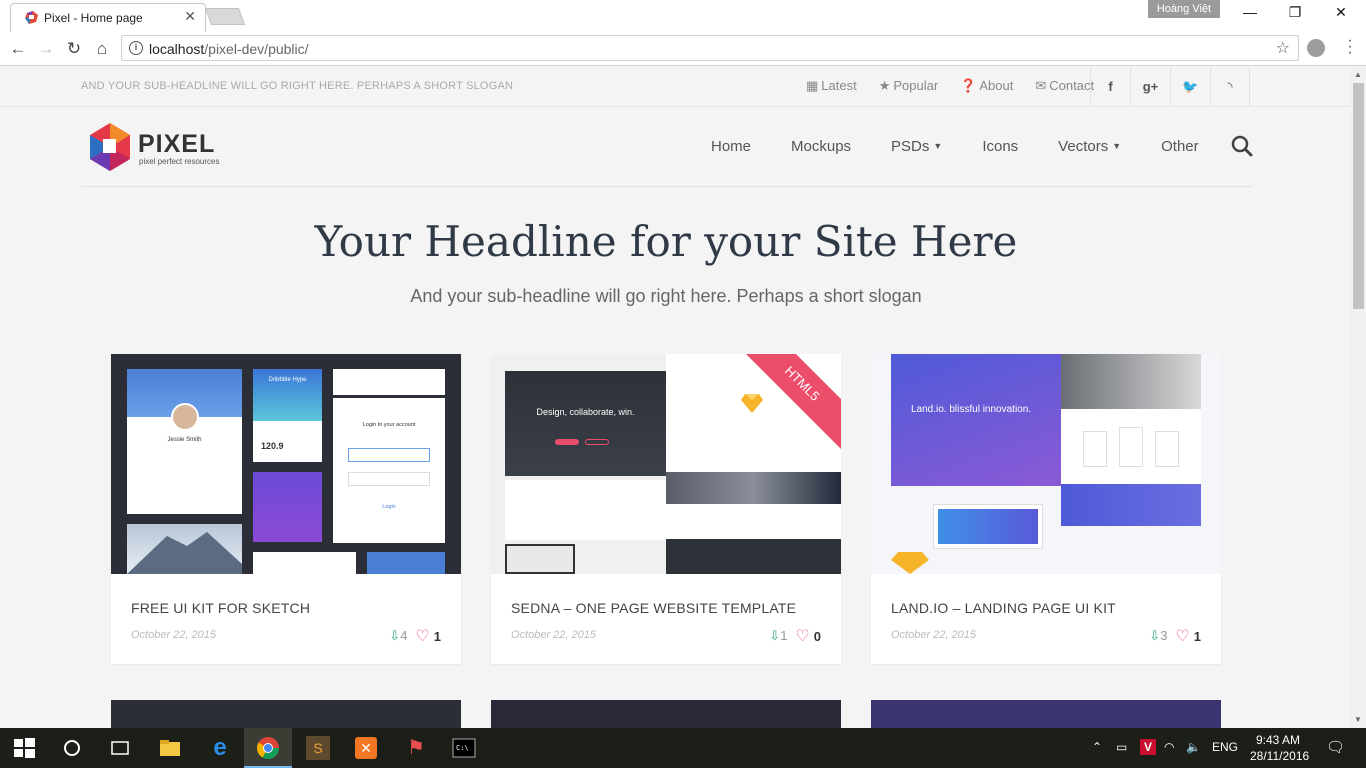 This screenshot has width=1366, height=768. I want to click on home-icon: ⌂, so click(102, 49).